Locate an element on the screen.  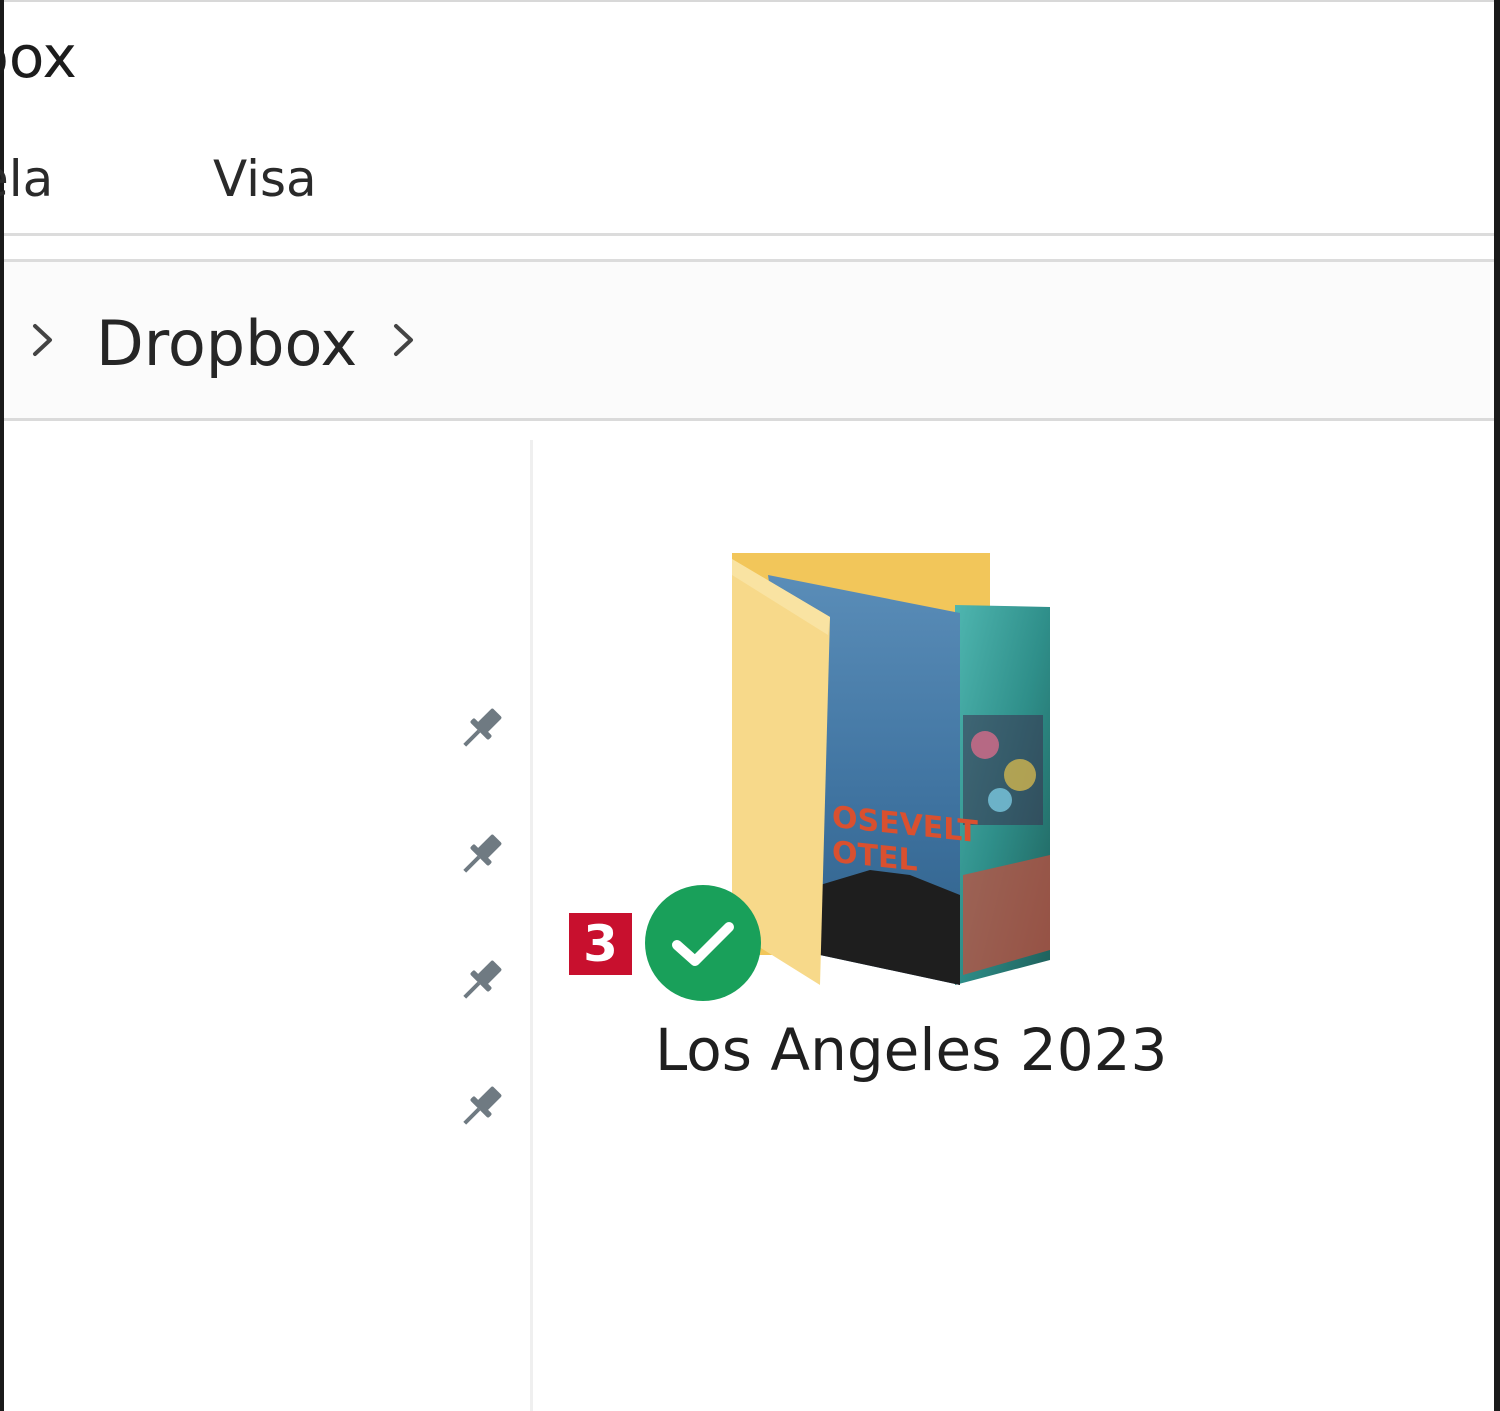
menu-item-share: ela is located at coordinates (26, 179).